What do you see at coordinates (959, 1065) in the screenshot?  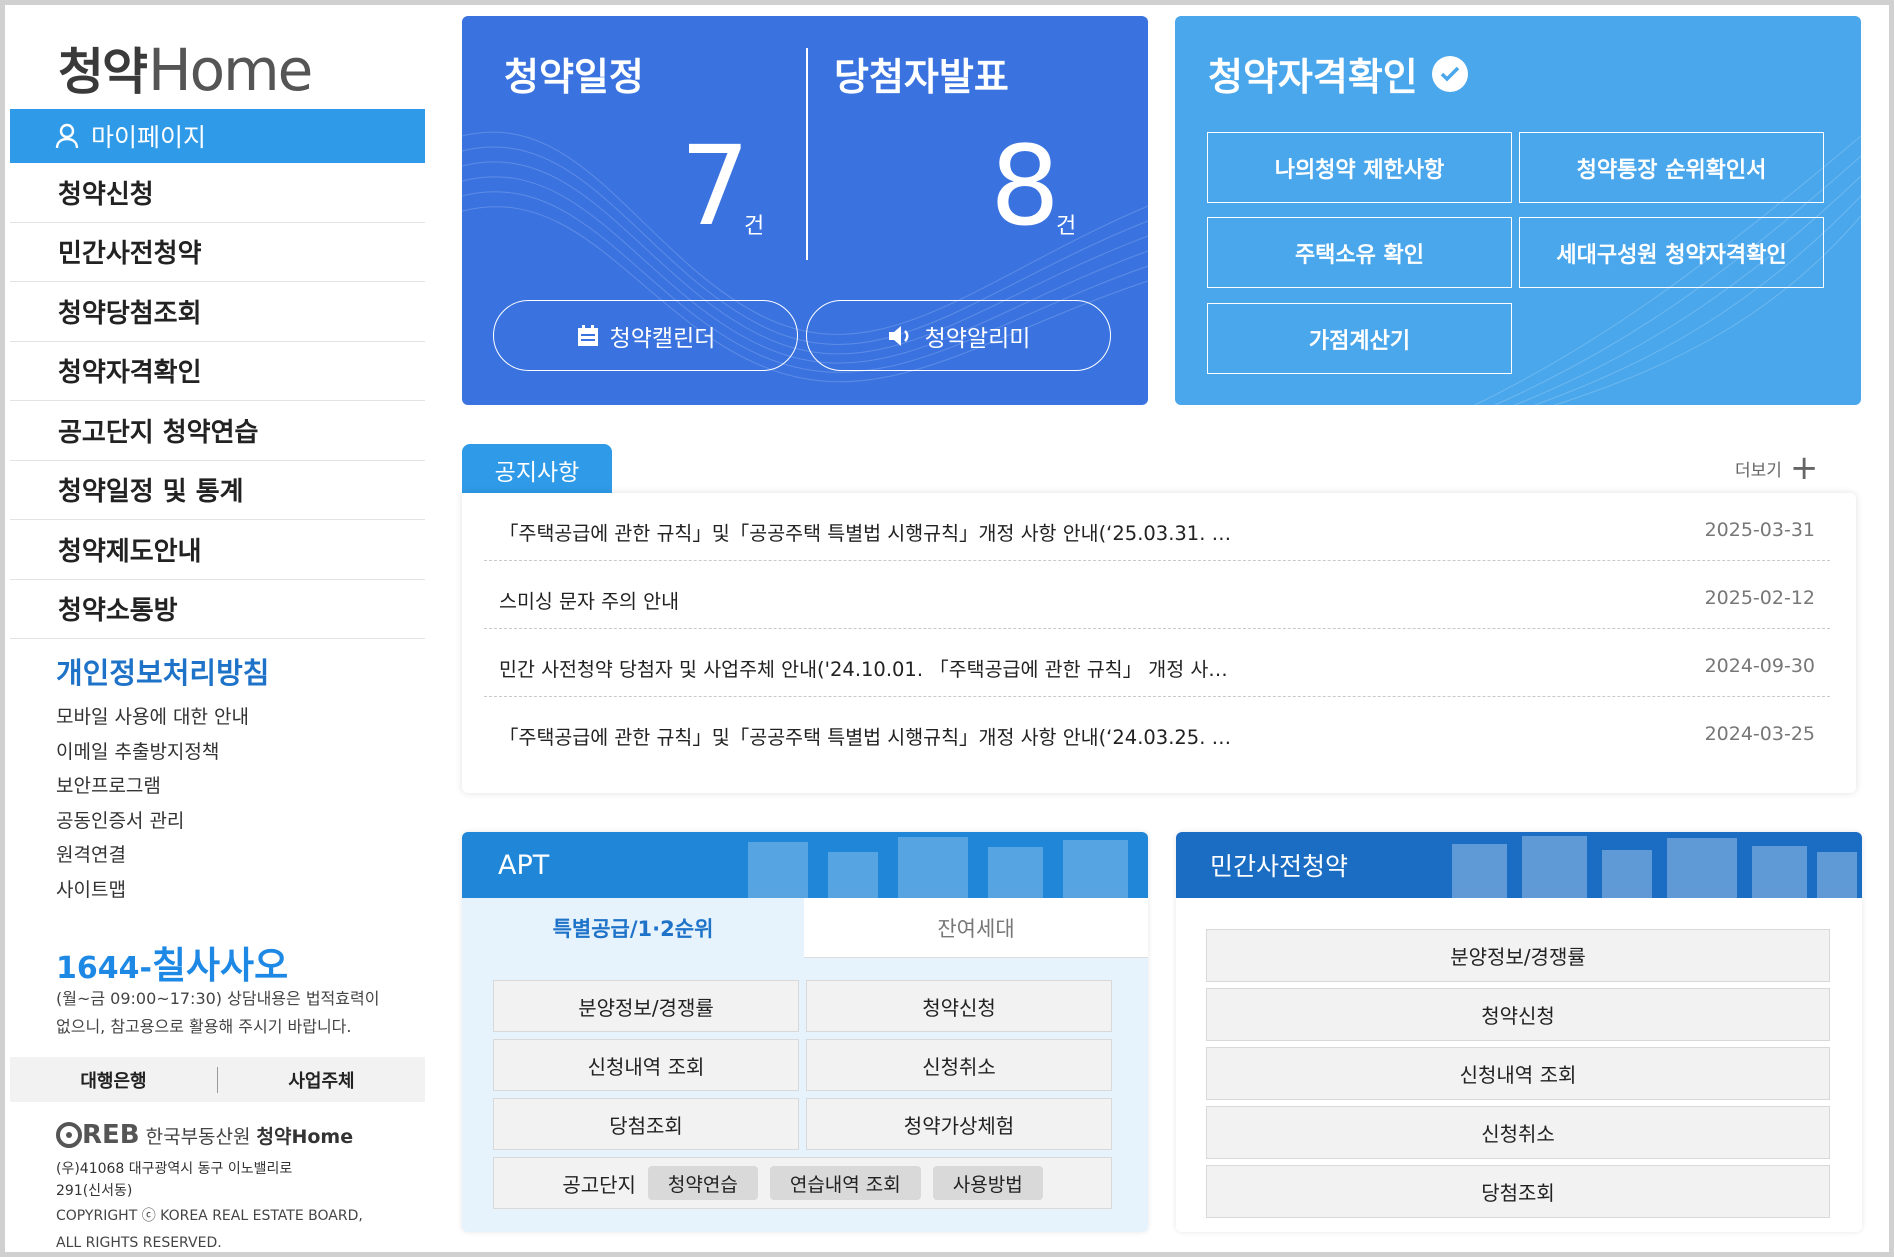 I see `apt-cancel-button: 신청취소` at bounding box center [959, 1065].